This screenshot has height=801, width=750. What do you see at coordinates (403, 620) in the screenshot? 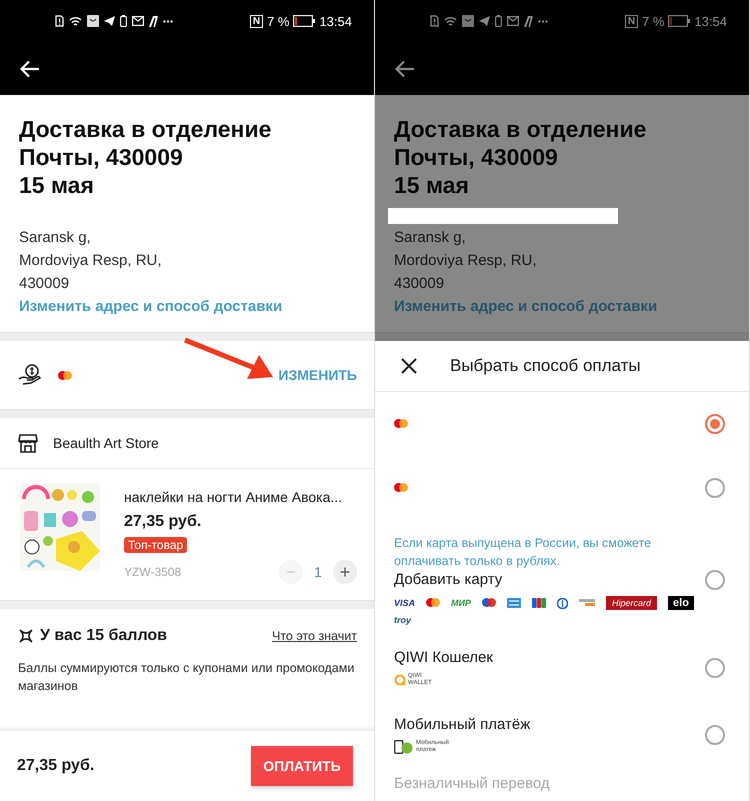
I see `card-brand-logo: troy` at bounding box center [403, 620].